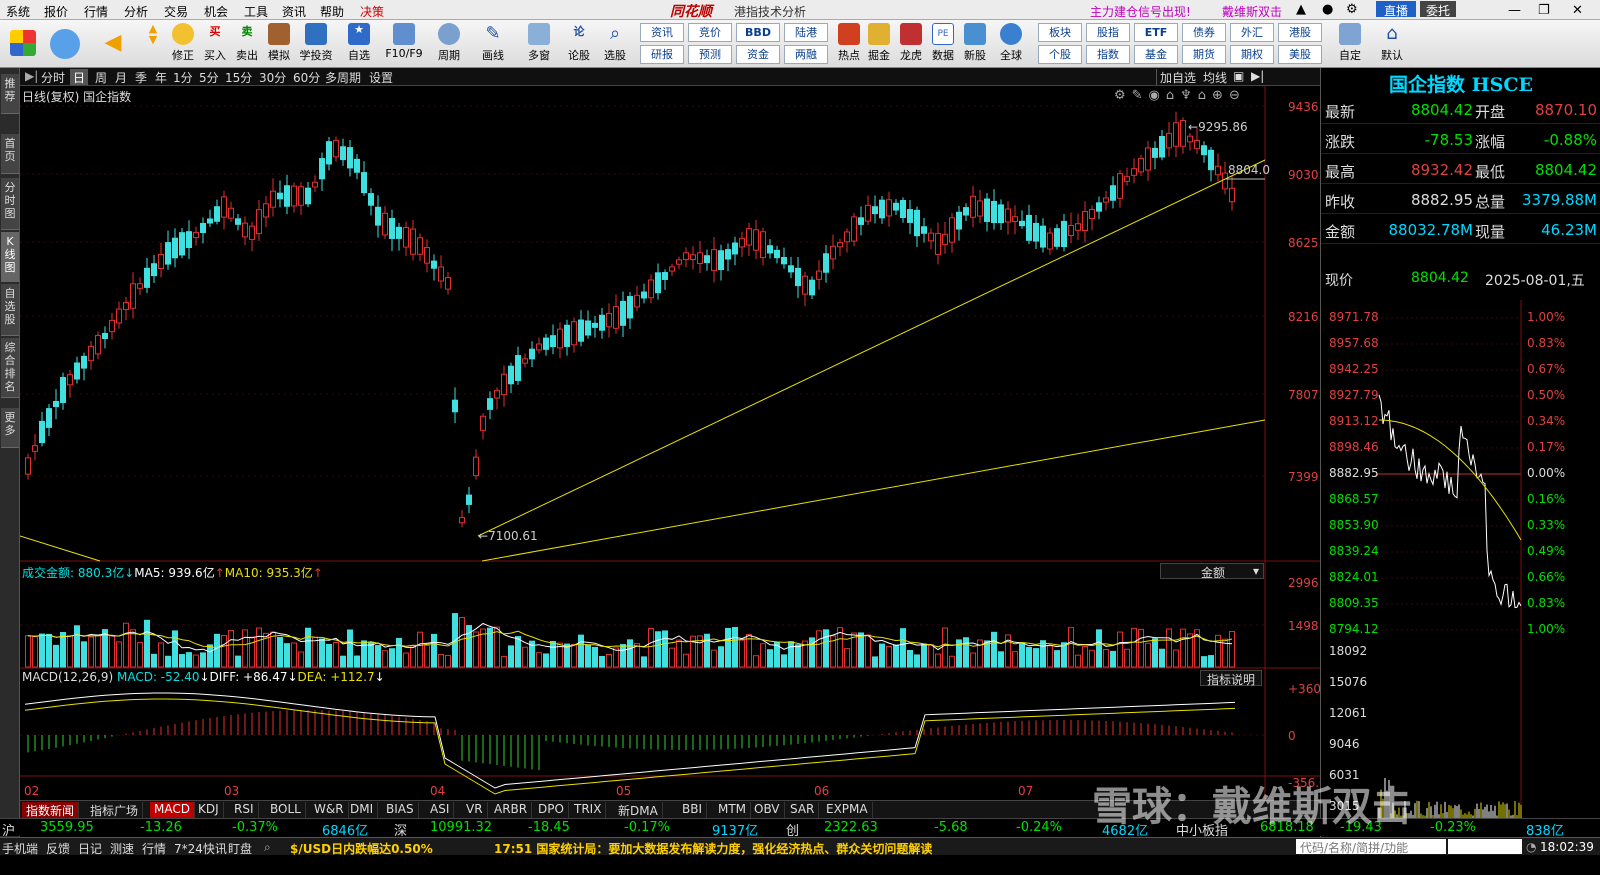 Image resolution: width=1600 pixels, height=875 pixels. What do you see at coordinates (638, 810) in the screenshot?
I see `indicator-tab-14: 新DMA` at bounding box center [638, 810].